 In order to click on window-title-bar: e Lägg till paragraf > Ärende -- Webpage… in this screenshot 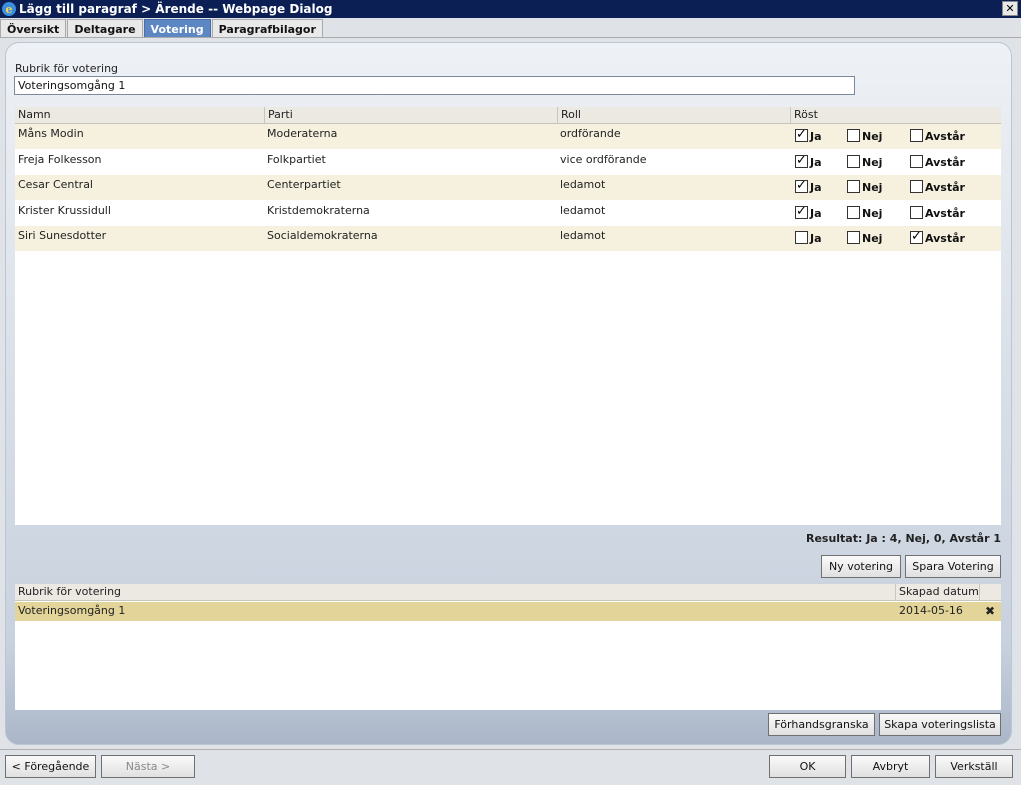, I will do `click(510, 9)`.